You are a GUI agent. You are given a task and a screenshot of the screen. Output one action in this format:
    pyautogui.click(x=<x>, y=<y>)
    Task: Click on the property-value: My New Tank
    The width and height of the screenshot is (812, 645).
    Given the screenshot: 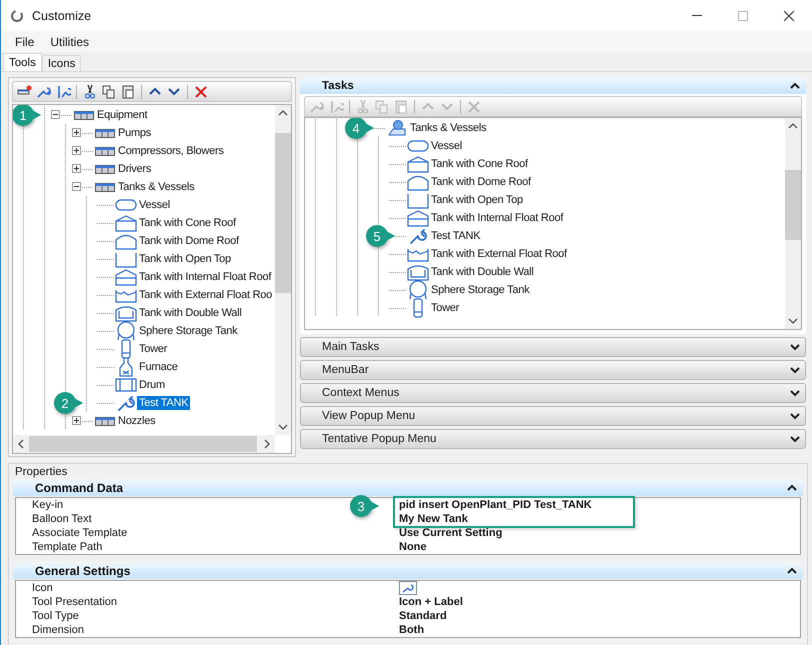 What is the action you would take?
    pyautogui.click(x=433, y=519)
    